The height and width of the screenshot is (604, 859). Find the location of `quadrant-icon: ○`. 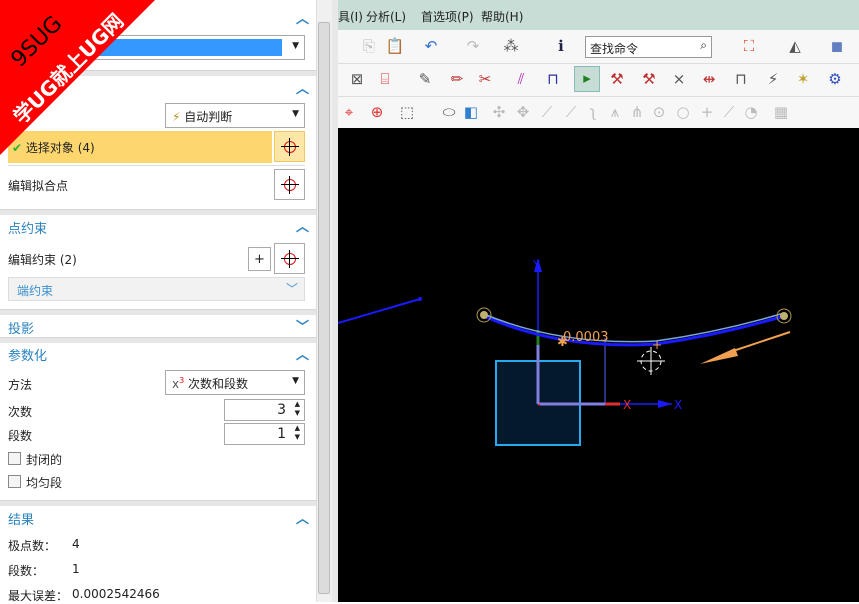

quadrant-icon: ○ is located at coordinates (683, 112).